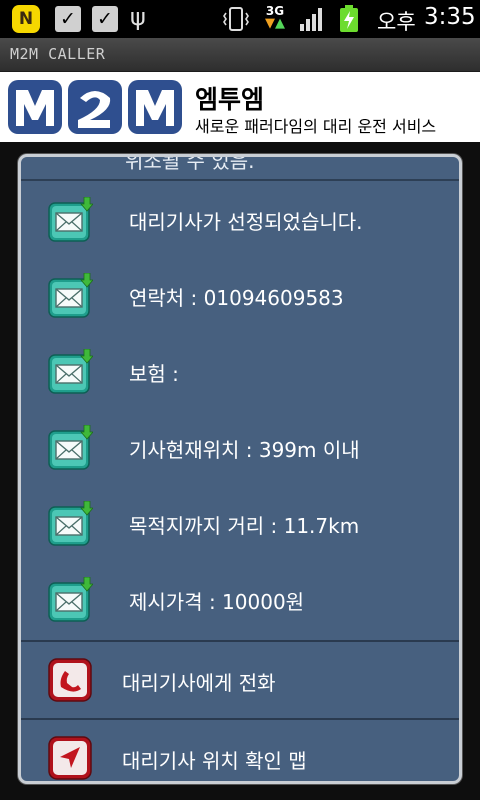 The height and width of the screenshot is (800, 480). I want to click on app-title: M2M CALLER, so click(58, 54).